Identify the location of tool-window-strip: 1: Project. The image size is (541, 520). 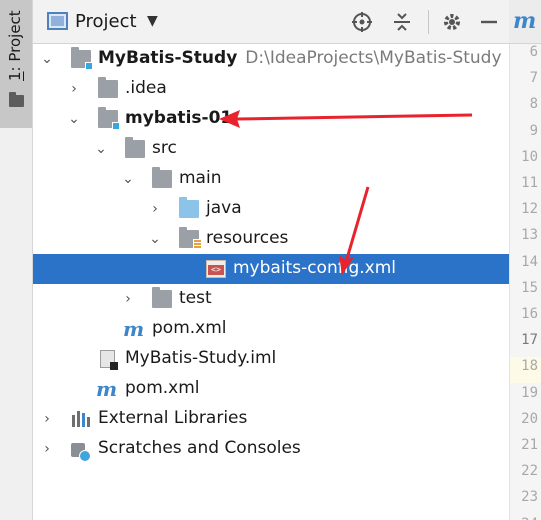
(16, 260).